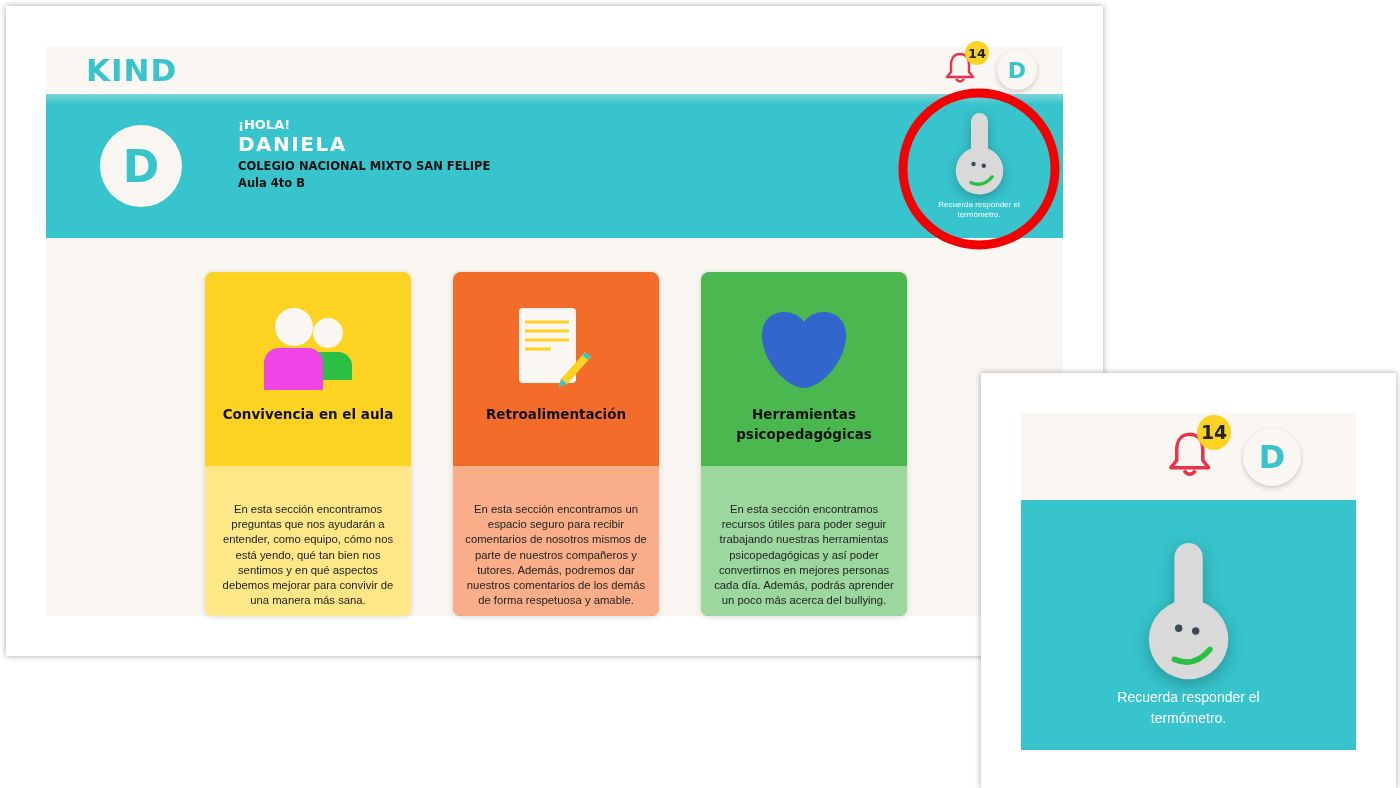 This screenshot has width=1400, height=788. What do you see at coordinates (308, 555) in the screenshot?
I see `card-description: En esta sección encontramos preguntas que nos ayudarán a entender, como equipo, cómo nos está yendo, qué tan bien nos sentimos y en qué aspectos debemos mejorar para convivir de una manera más sana.` at bounding box center [308, 555].